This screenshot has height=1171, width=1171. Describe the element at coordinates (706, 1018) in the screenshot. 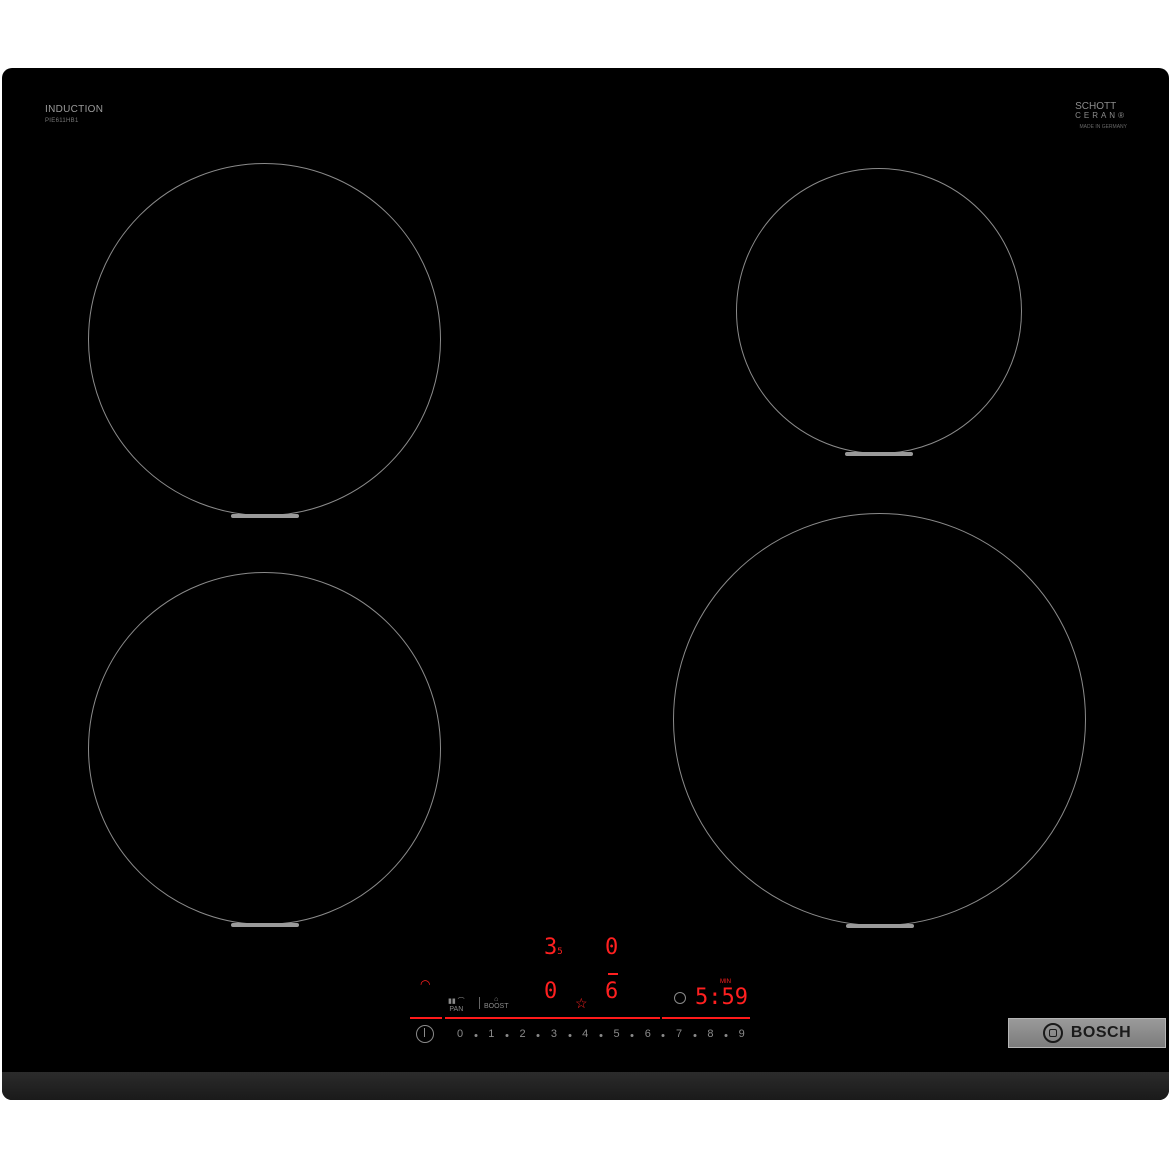

I see `level-slider-line-right` at that location.